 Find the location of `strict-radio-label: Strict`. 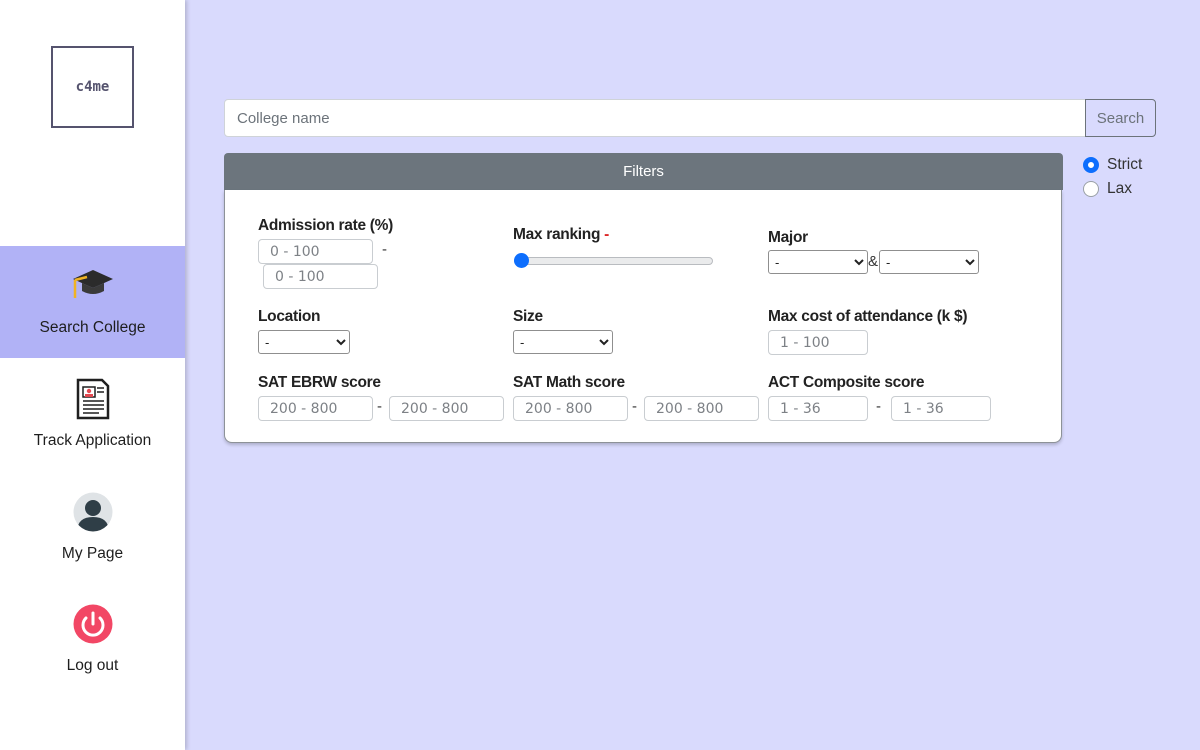

strict-radio-label: Strict is located at coordinates (1125, 164).